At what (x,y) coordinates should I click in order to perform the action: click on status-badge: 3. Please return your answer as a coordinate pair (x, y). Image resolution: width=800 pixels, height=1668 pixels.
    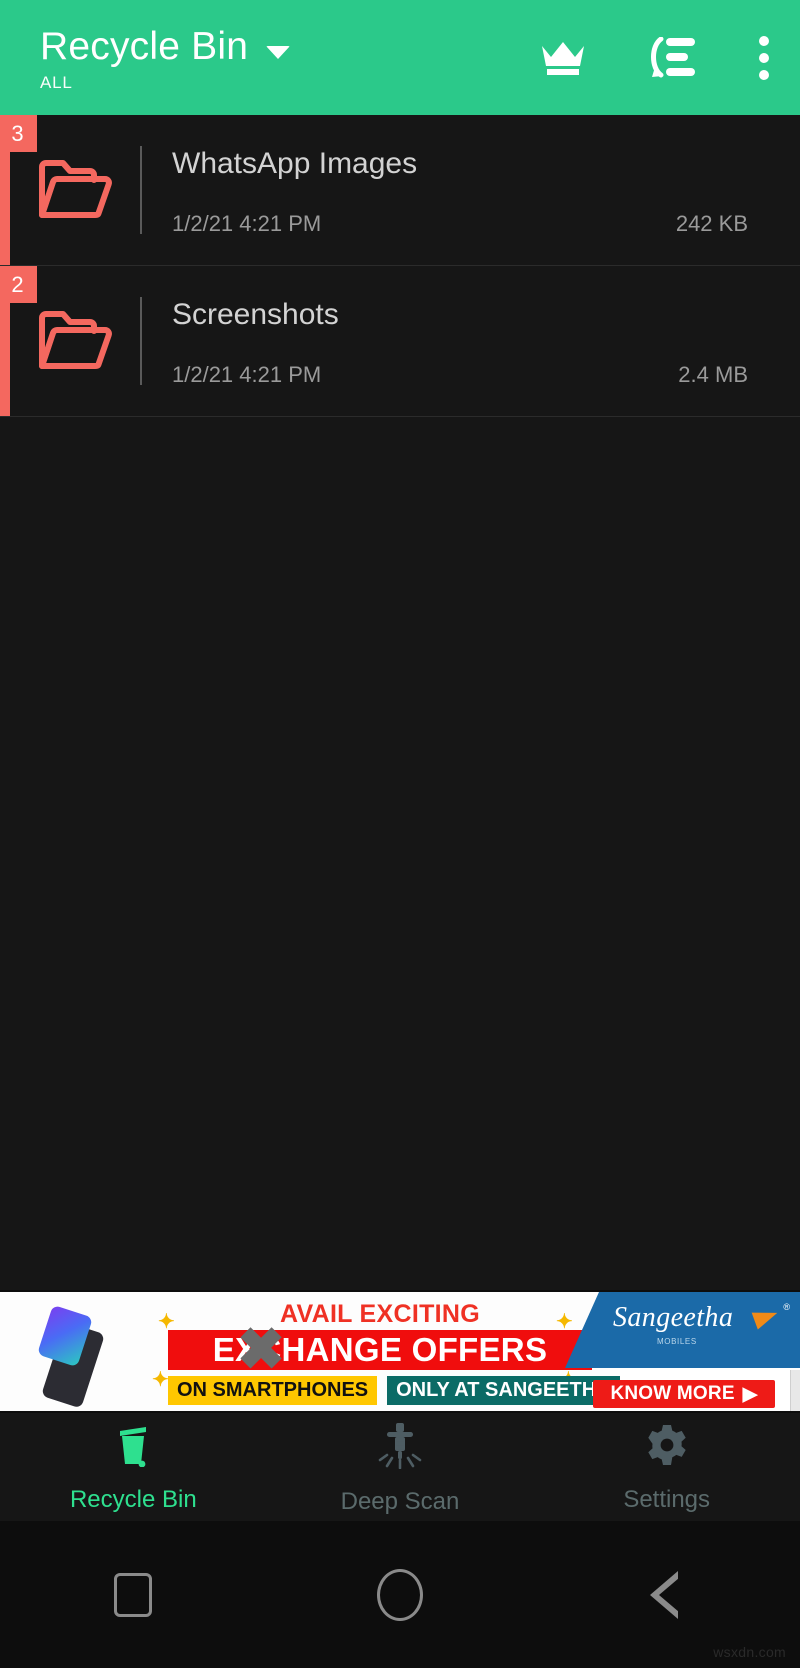
    Looking at the image, I should click on (18, 133).